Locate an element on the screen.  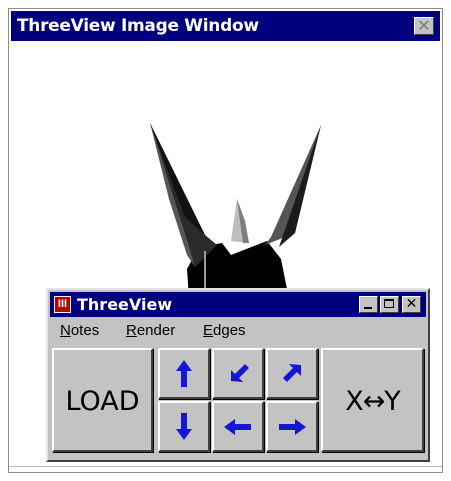
rotate-down-button is located at coordinates (184, 426).